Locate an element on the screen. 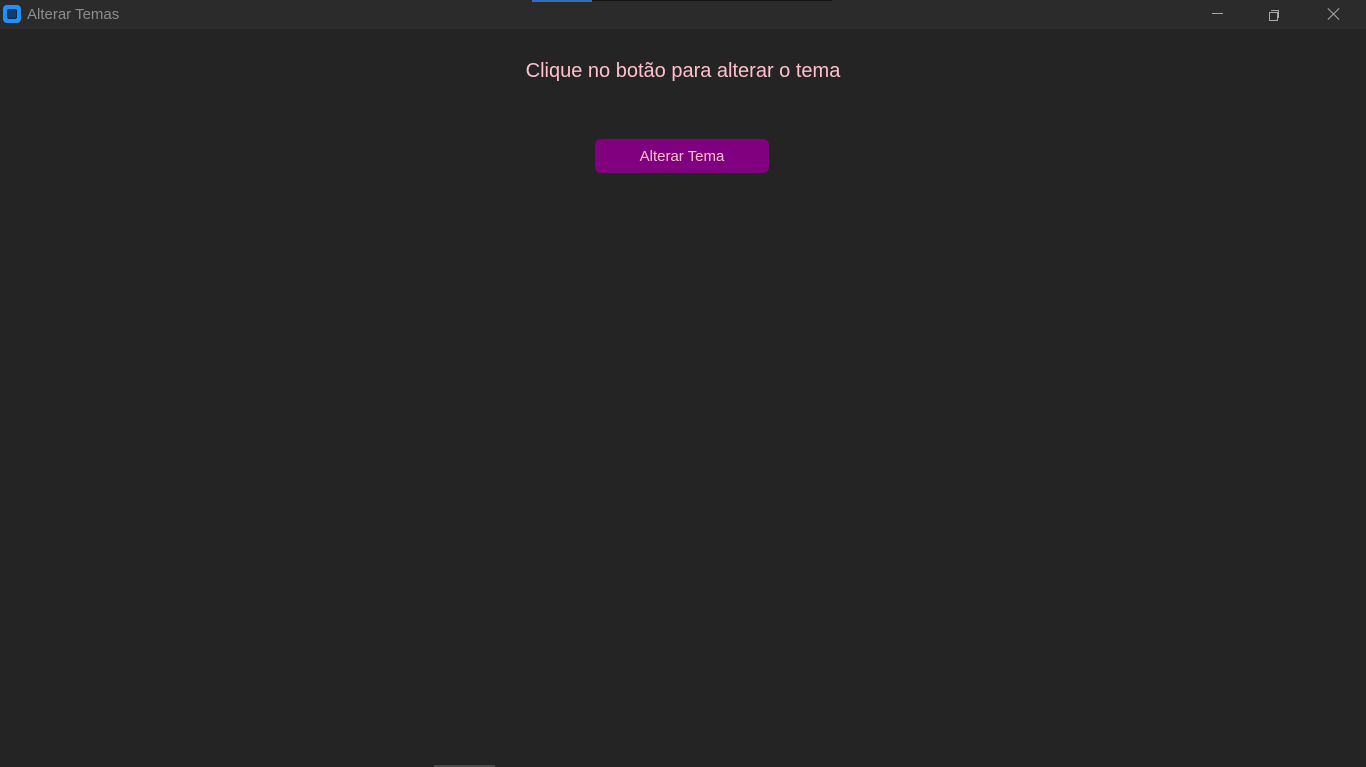 The height and width of the screenshot is (767, 1366). title-bar: Alterar Temas is located at coordinates (683, 14).